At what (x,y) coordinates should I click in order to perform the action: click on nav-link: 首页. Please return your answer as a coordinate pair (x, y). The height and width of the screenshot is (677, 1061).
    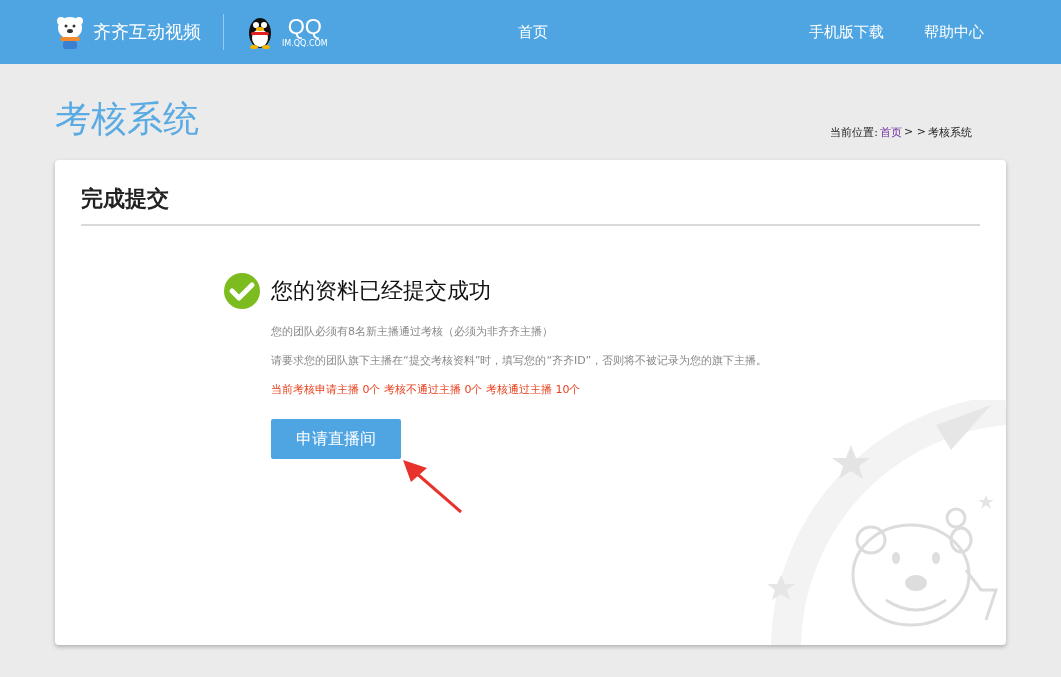
    Looking at the image, I should click on (532, 32).